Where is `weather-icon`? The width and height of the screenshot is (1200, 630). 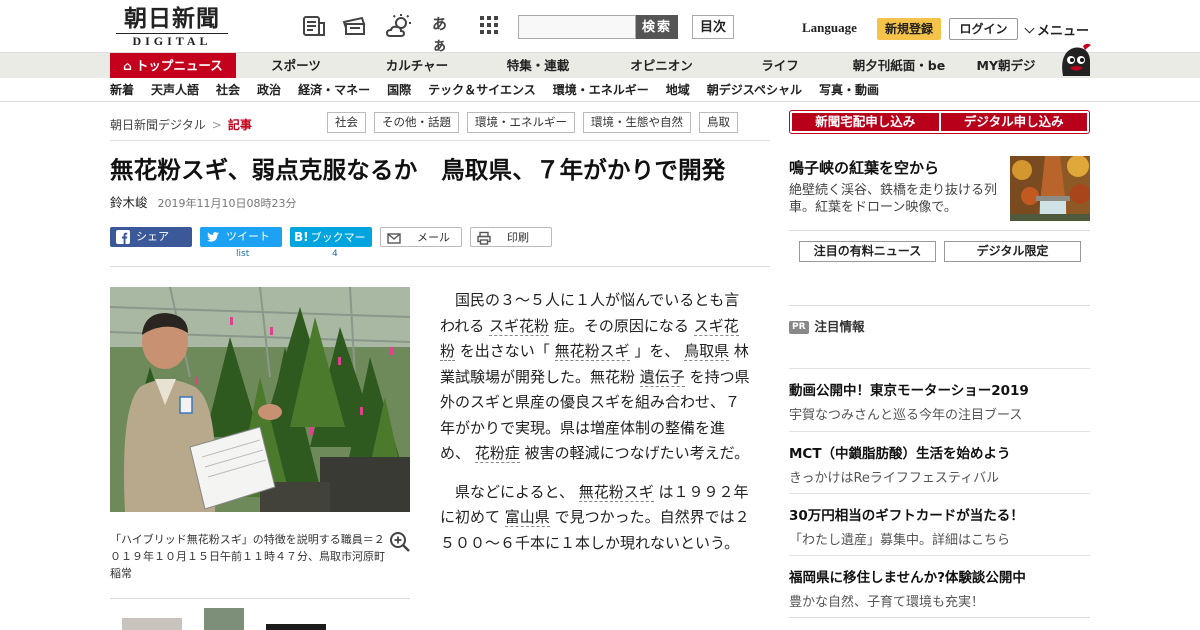 weather-icon is located at coordinates (399, 26).